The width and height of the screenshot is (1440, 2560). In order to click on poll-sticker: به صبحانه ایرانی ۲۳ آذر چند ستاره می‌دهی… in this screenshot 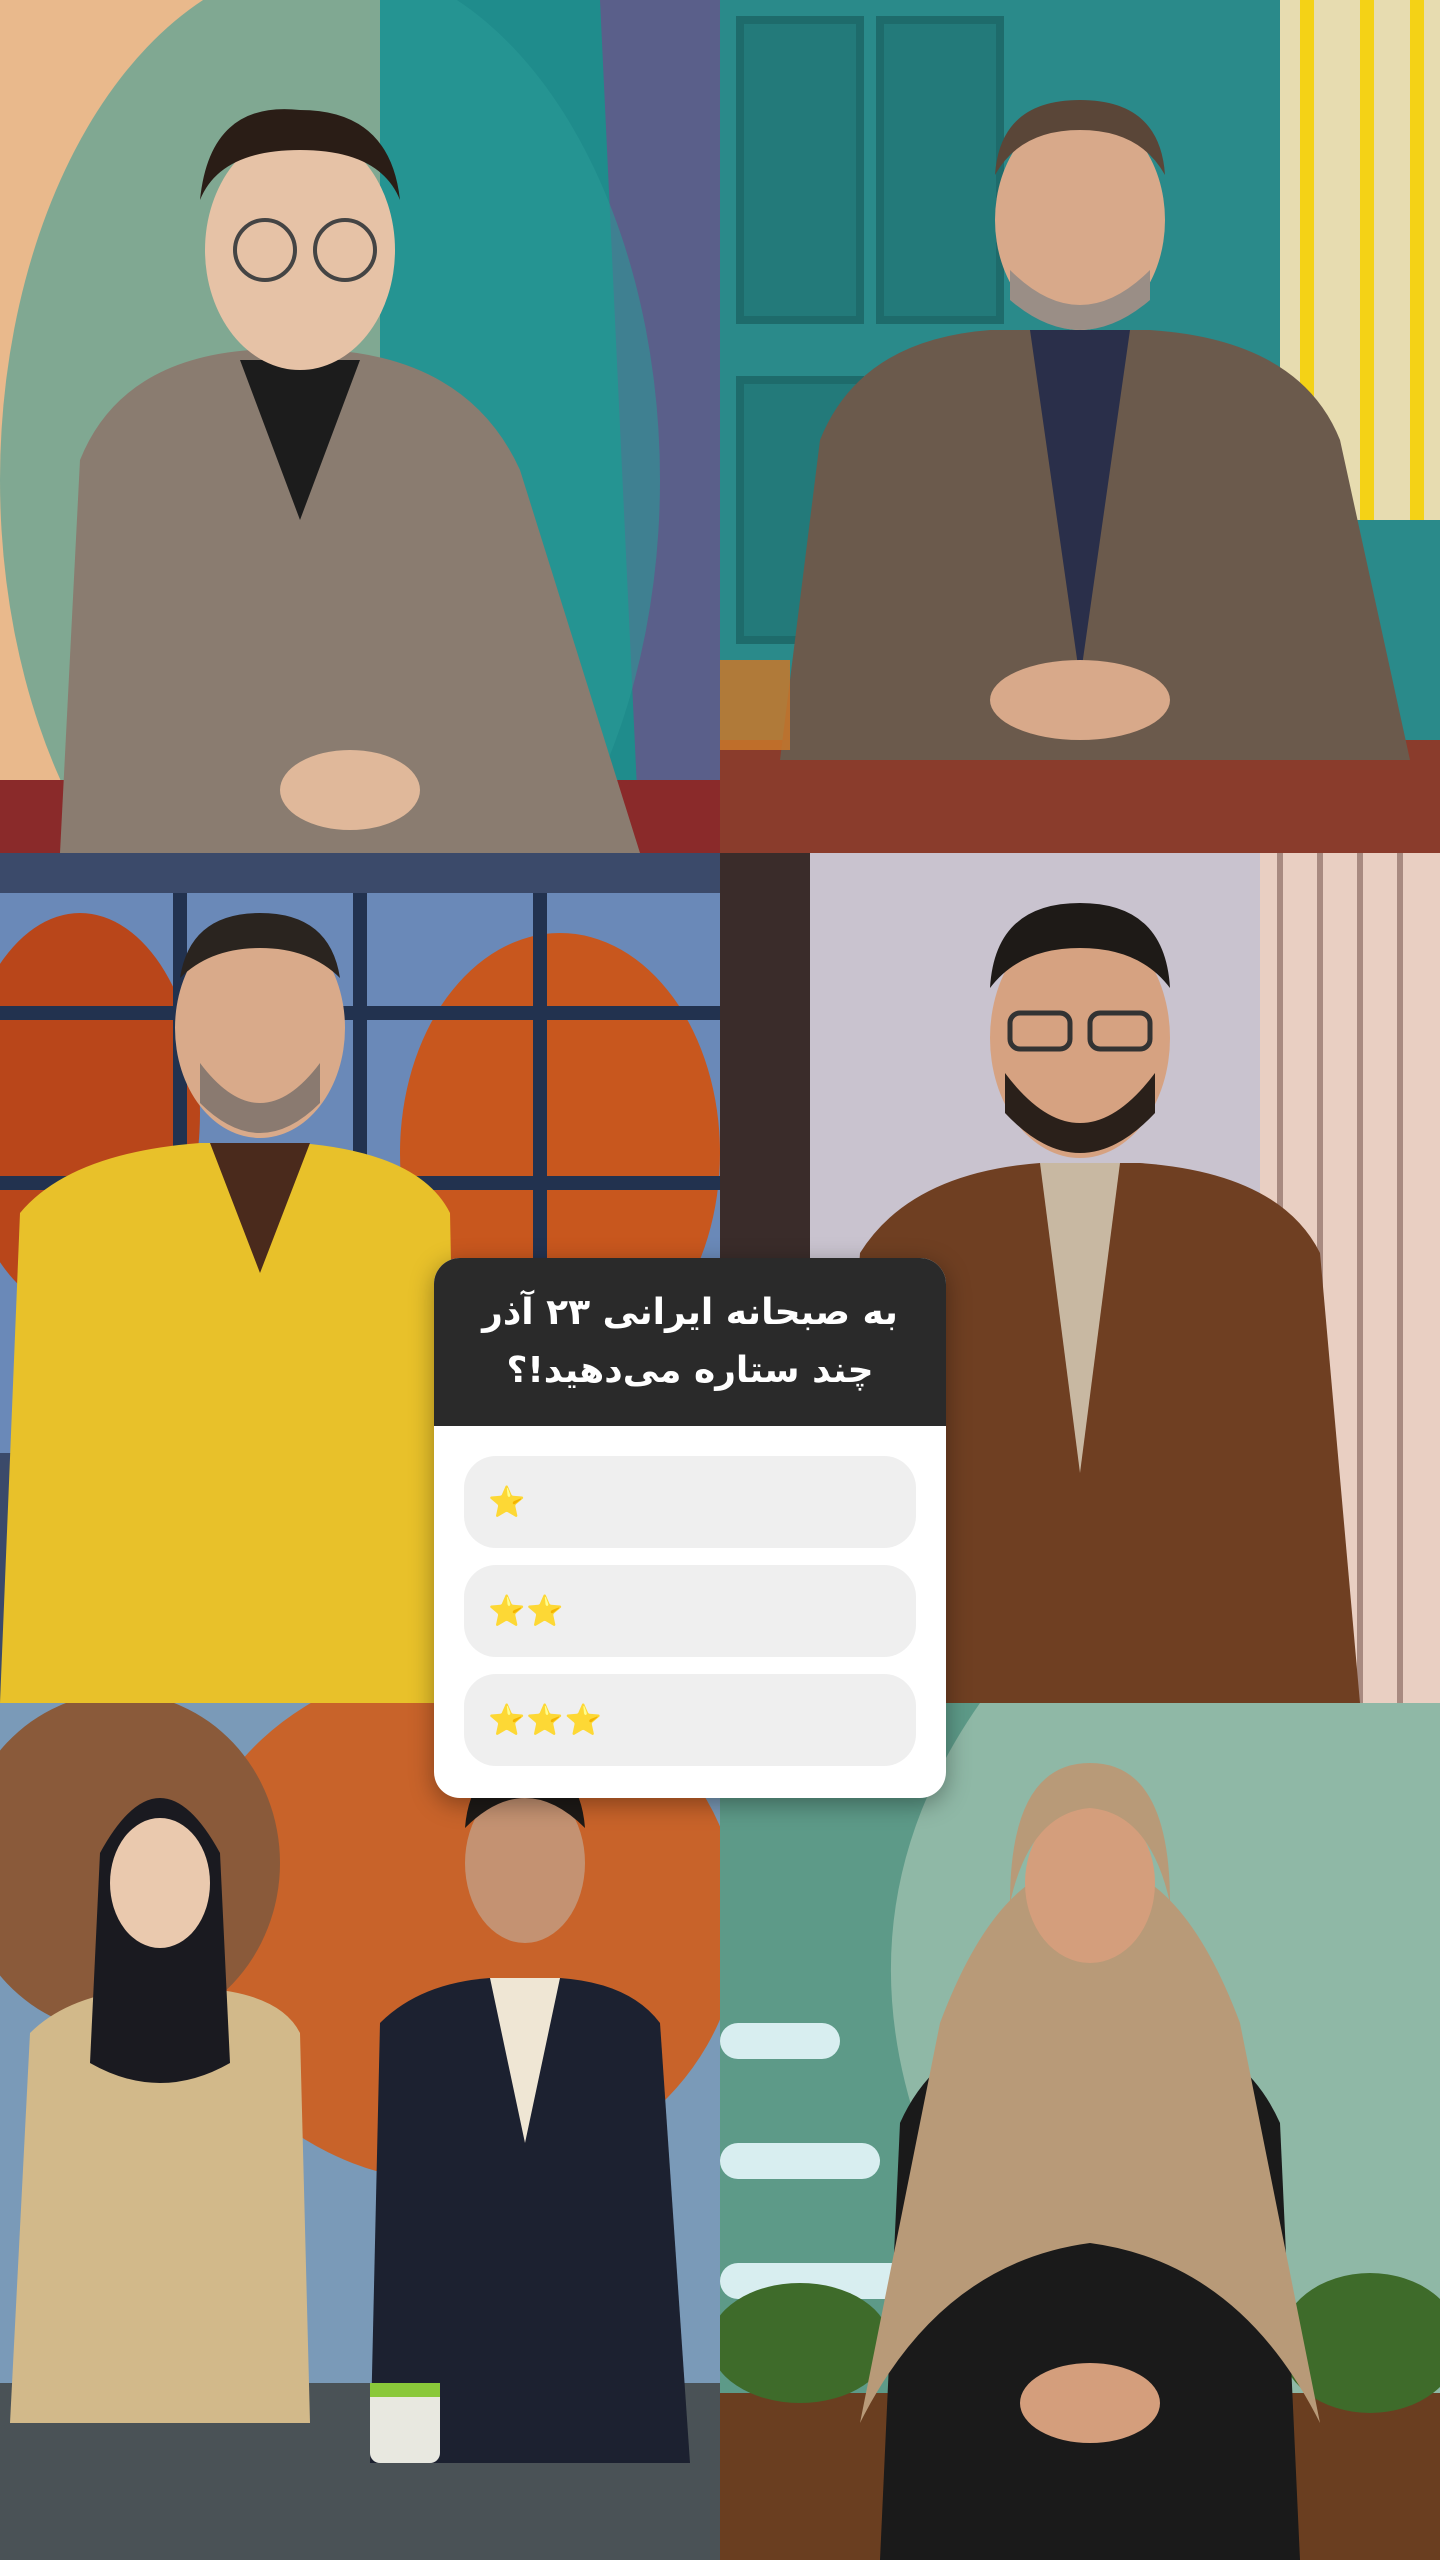, I will do `click(690, 1528)`.